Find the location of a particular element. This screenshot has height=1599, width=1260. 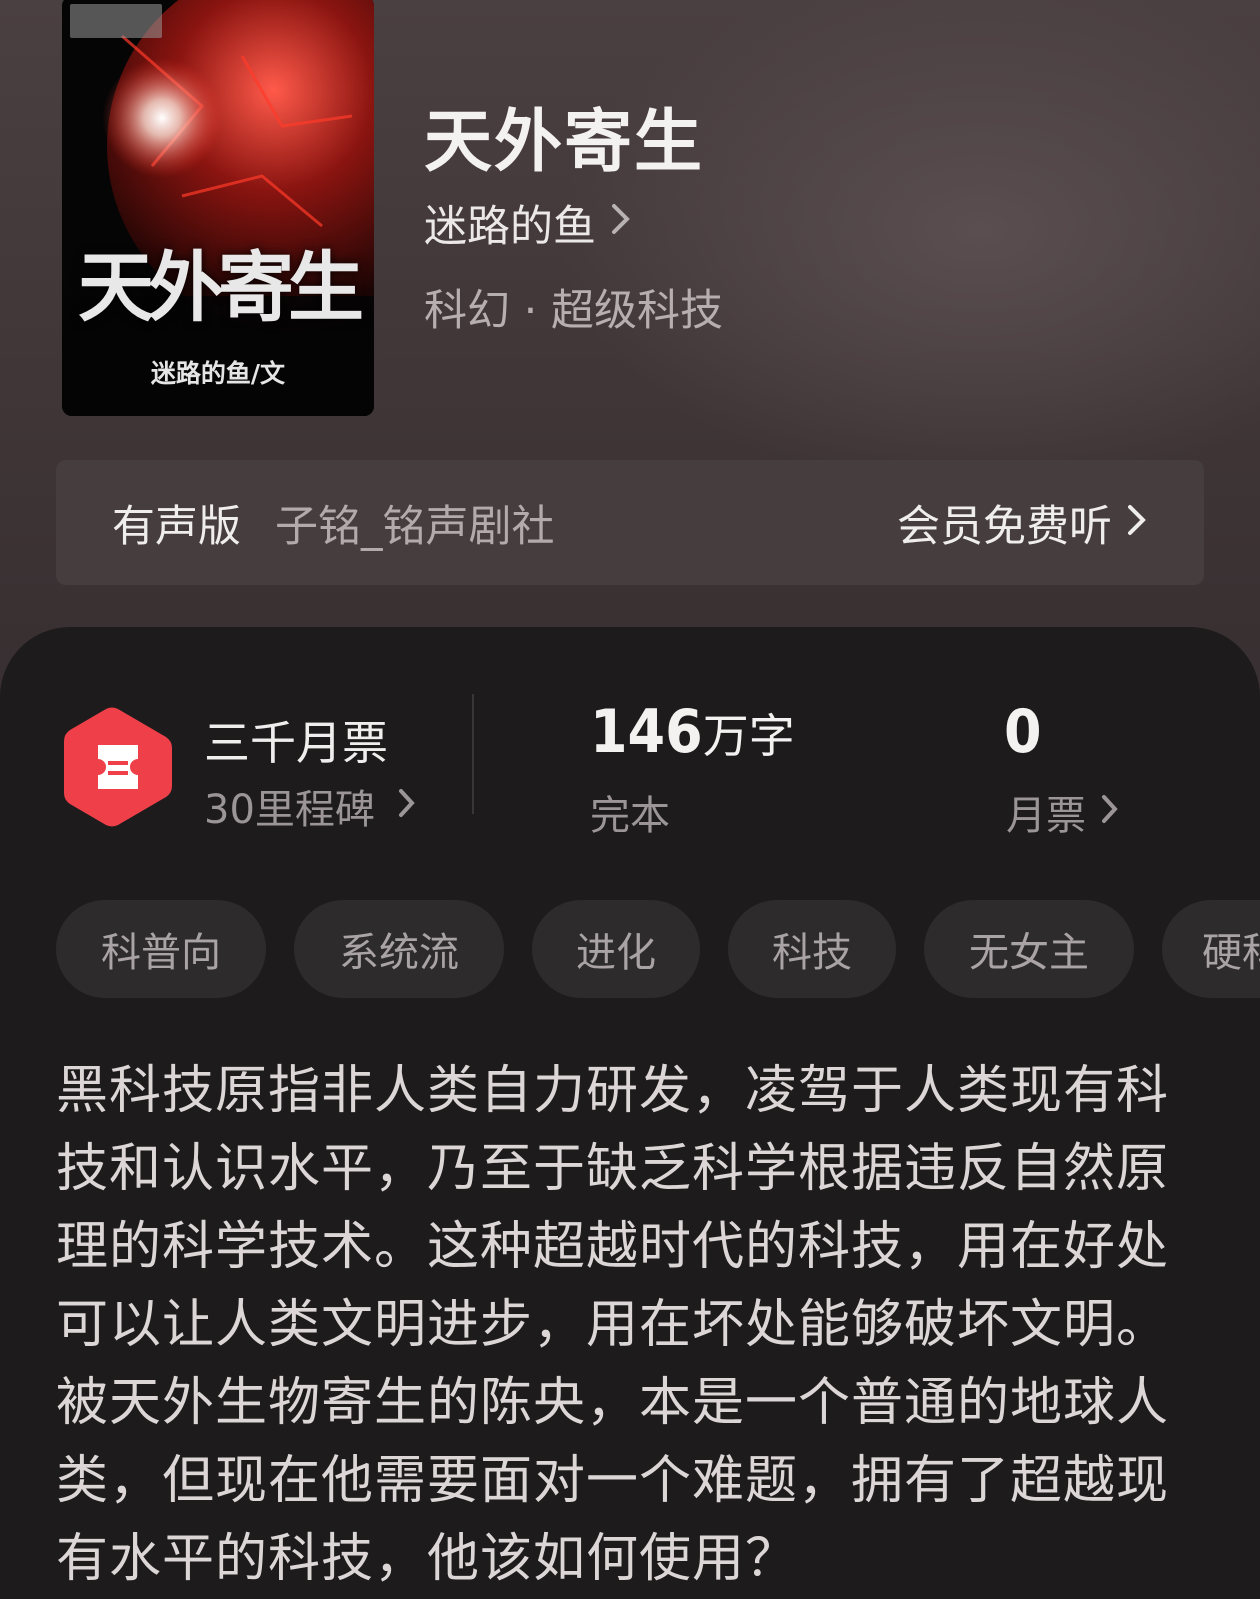

book-genre: 科幻 · 超级科技 is located at coordinates (574, 311).